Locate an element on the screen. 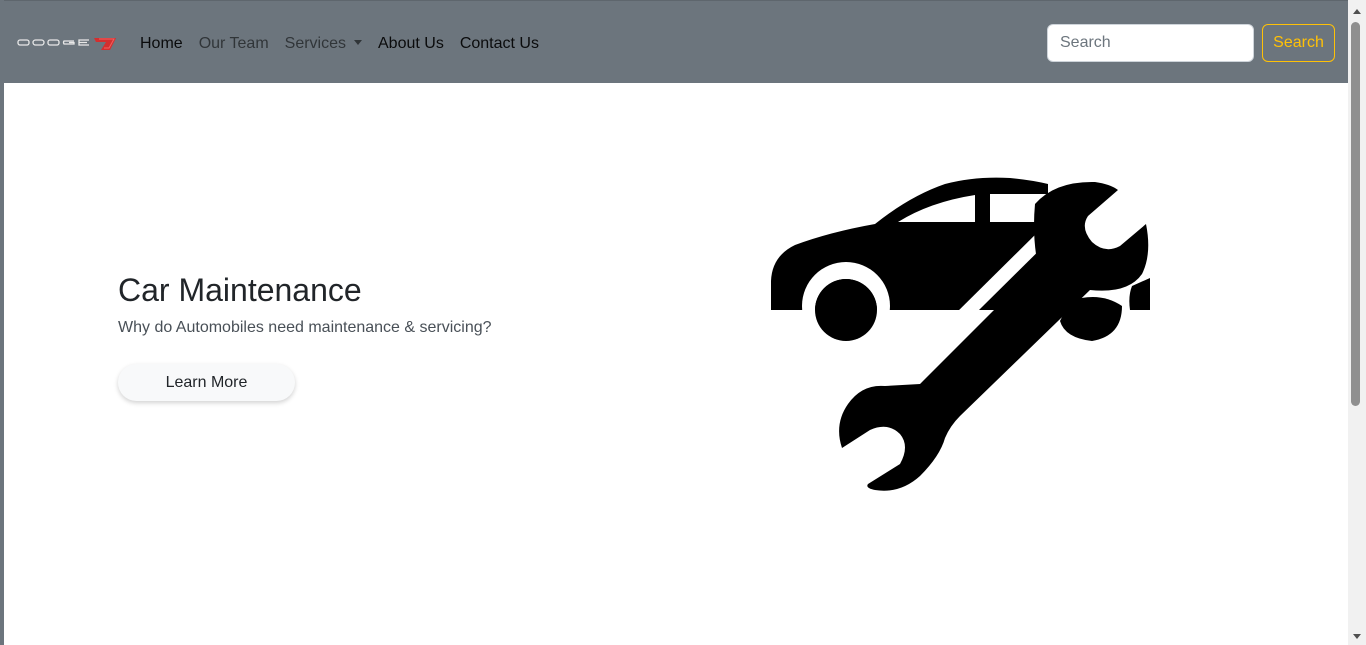 The width and height of the screenshot is (1366, 645). nav-home: Home is located at coordinates (161, 44).